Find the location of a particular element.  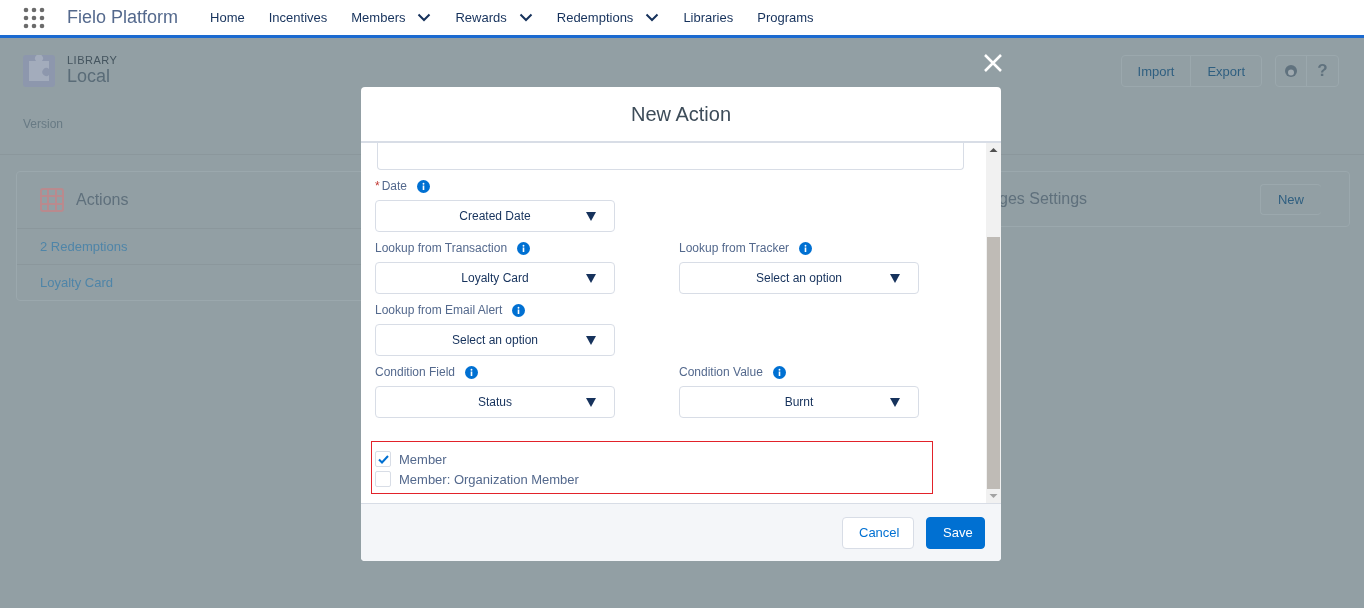

nav-tab: Rewards is located at coordinates (481, 17).